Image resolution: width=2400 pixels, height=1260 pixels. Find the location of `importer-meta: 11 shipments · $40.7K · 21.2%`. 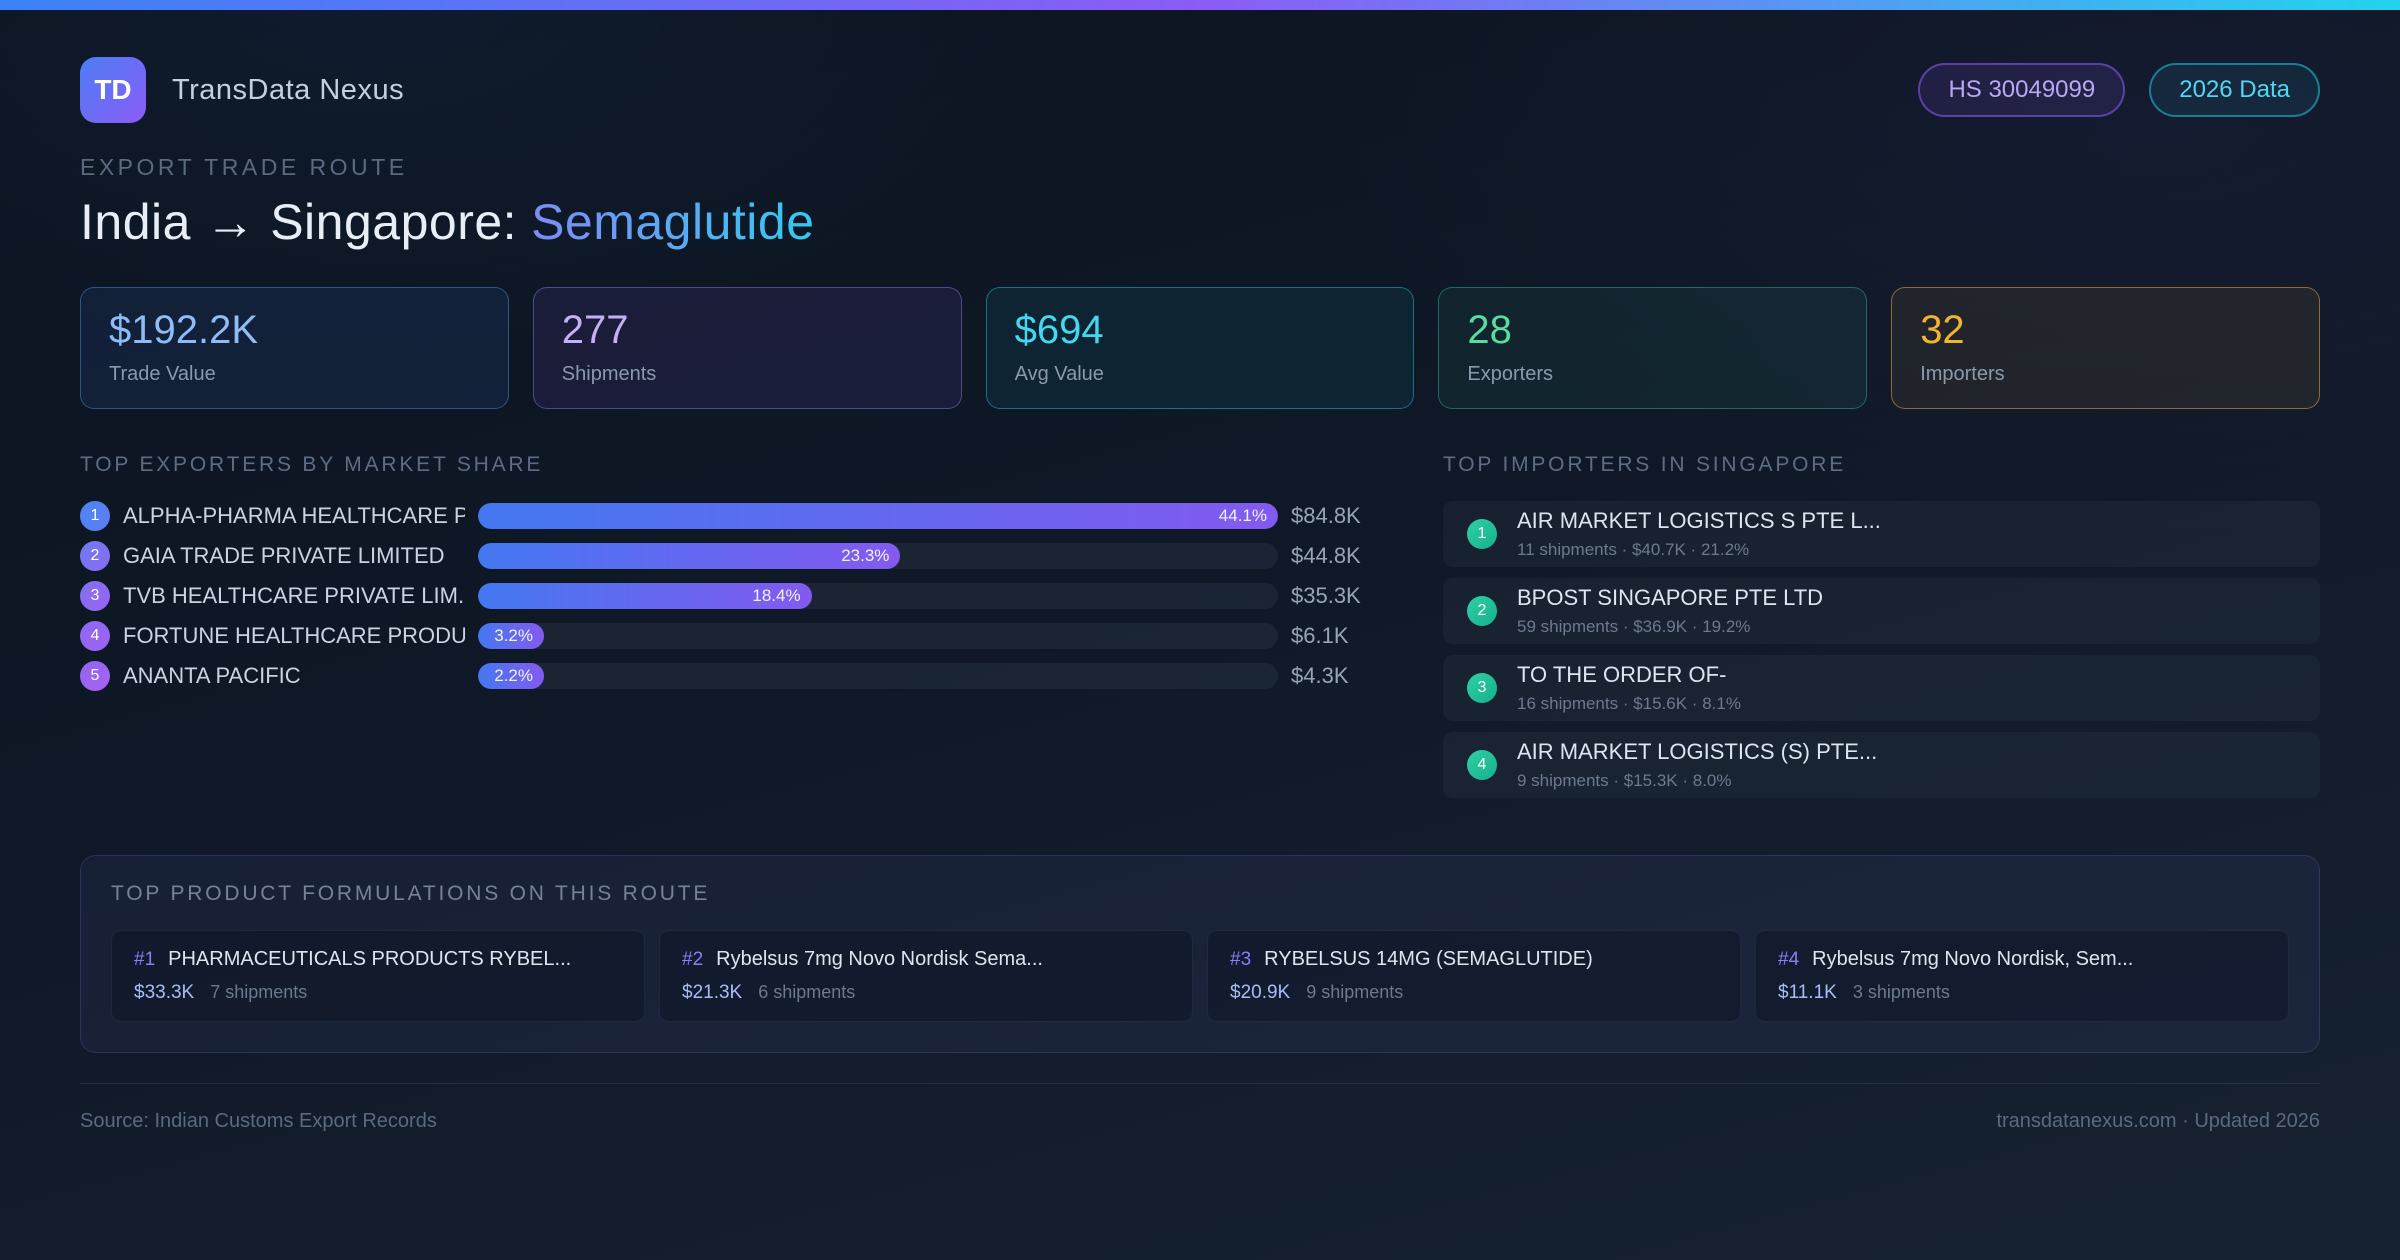

importer-meta: 11 shipments · $40.7K · 21.2% is located at coordinates (1633, 549).